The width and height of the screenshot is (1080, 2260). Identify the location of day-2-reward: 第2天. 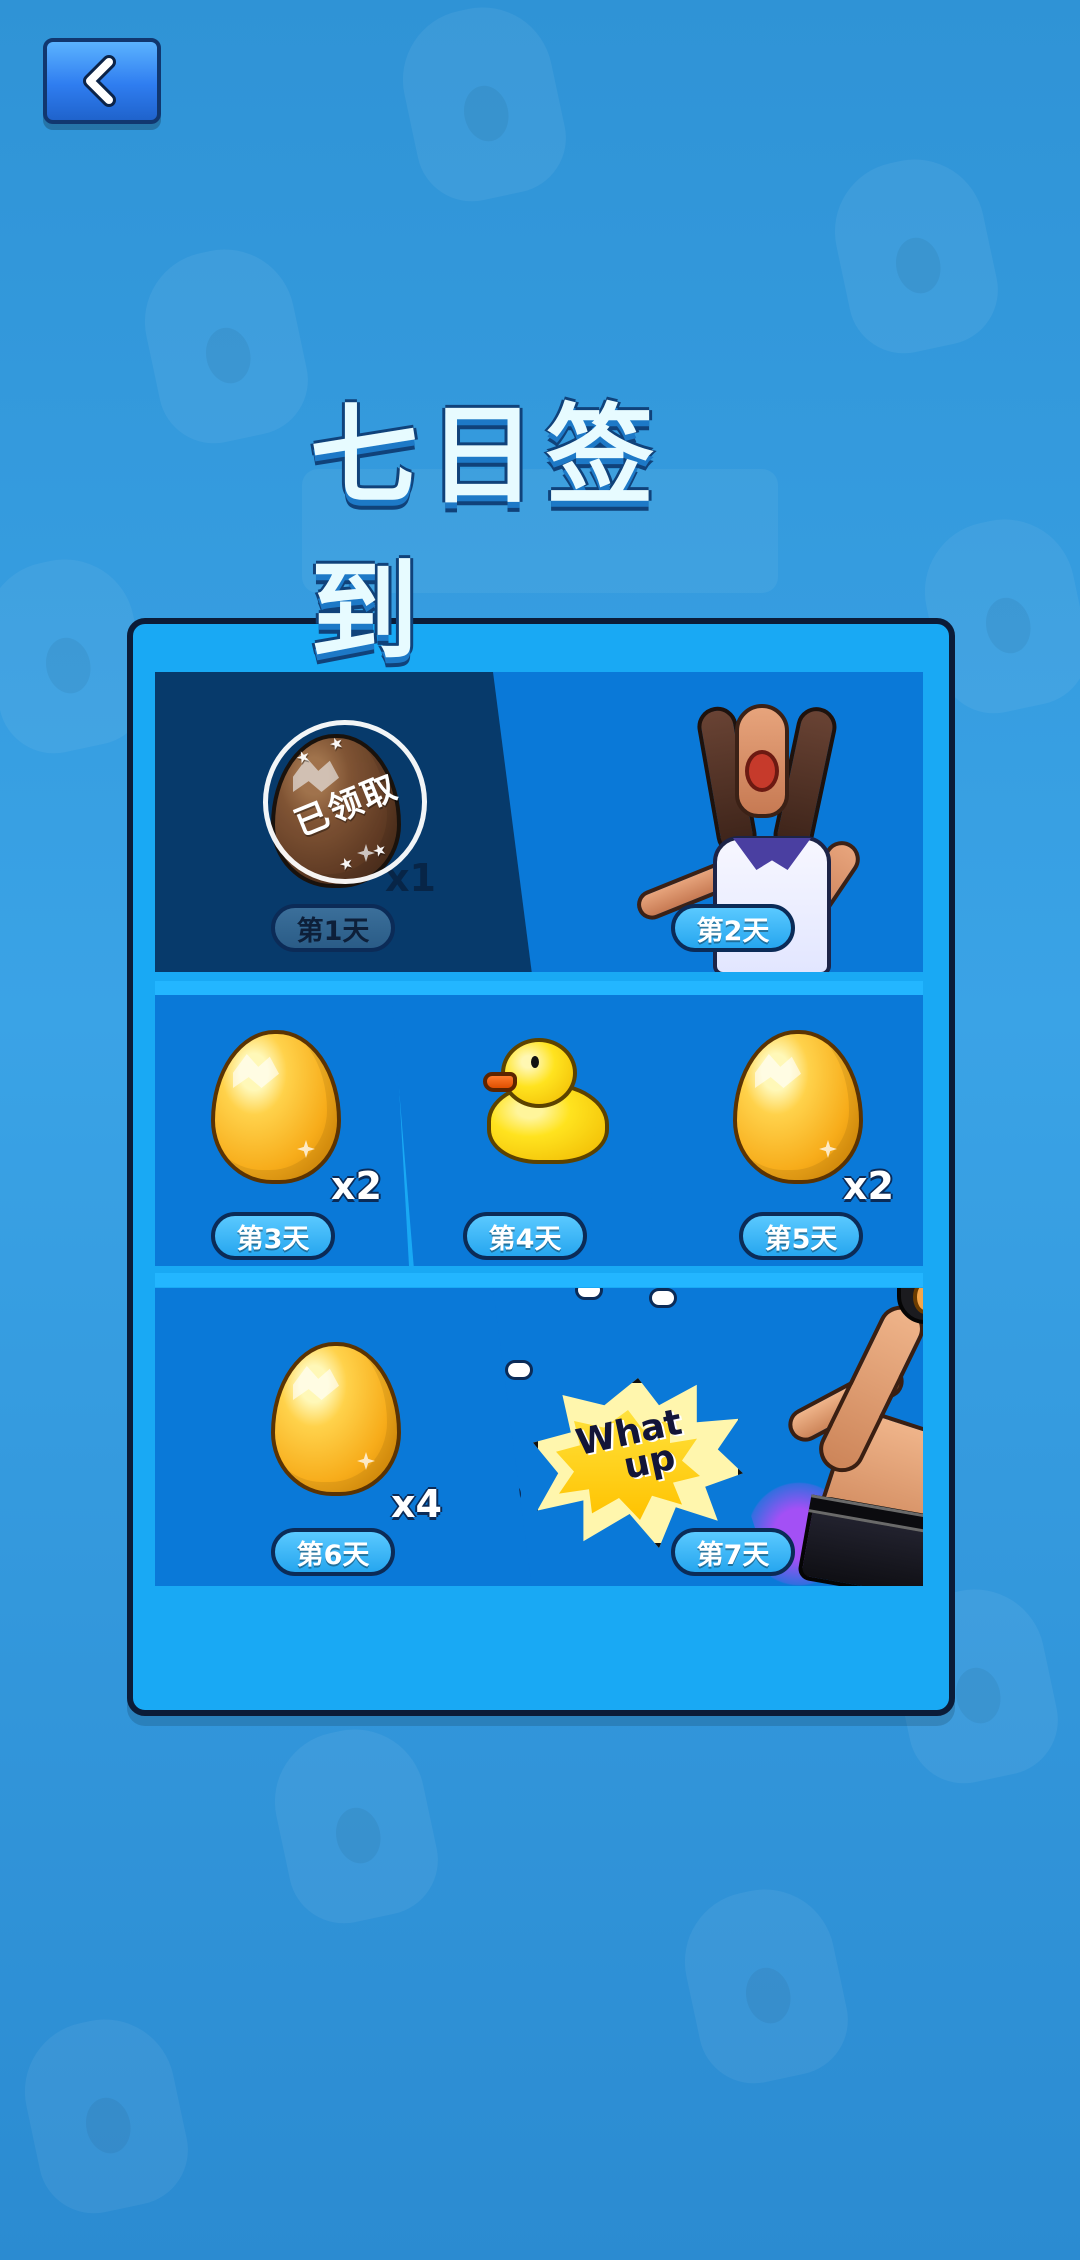
(708, 822).